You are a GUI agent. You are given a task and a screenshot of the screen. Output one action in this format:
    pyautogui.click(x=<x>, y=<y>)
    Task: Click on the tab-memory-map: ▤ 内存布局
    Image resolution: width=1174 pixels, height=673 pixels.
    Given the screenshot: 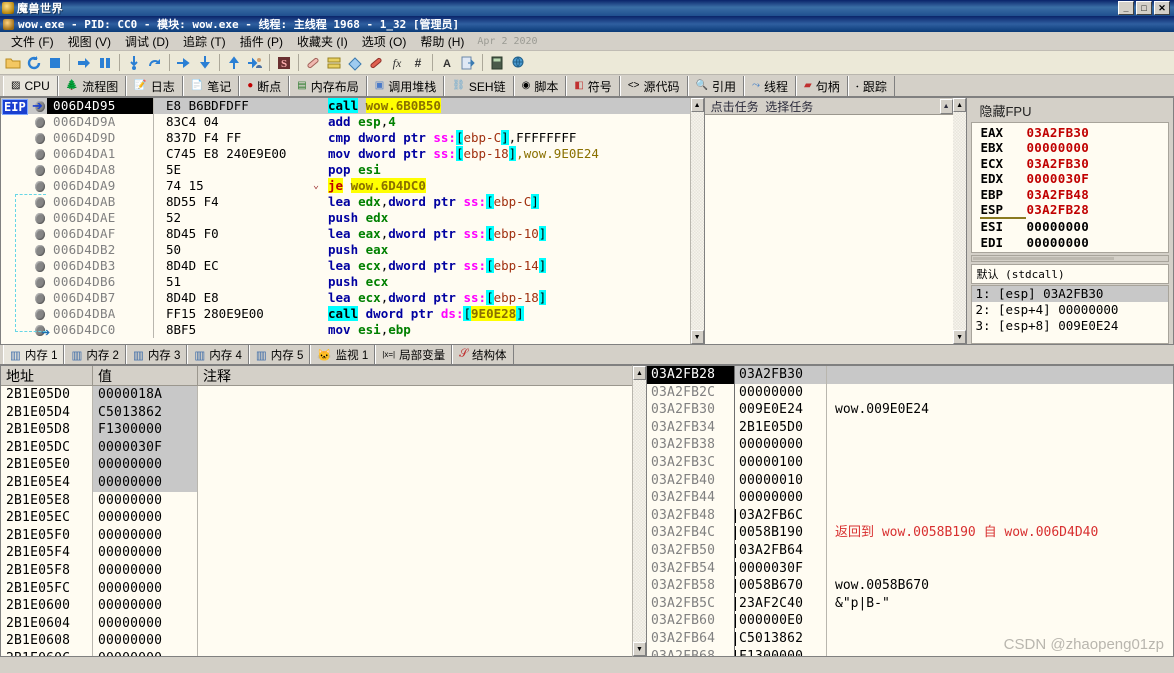 What is the action you would take?
    pyautogui.click(x=328, y=86)
    